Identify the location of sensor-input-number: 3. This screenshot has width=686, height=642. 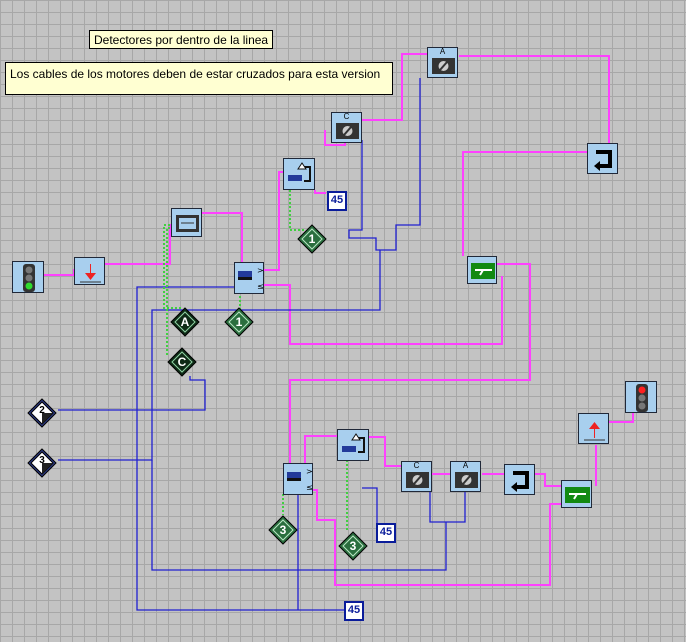
(42, 460).